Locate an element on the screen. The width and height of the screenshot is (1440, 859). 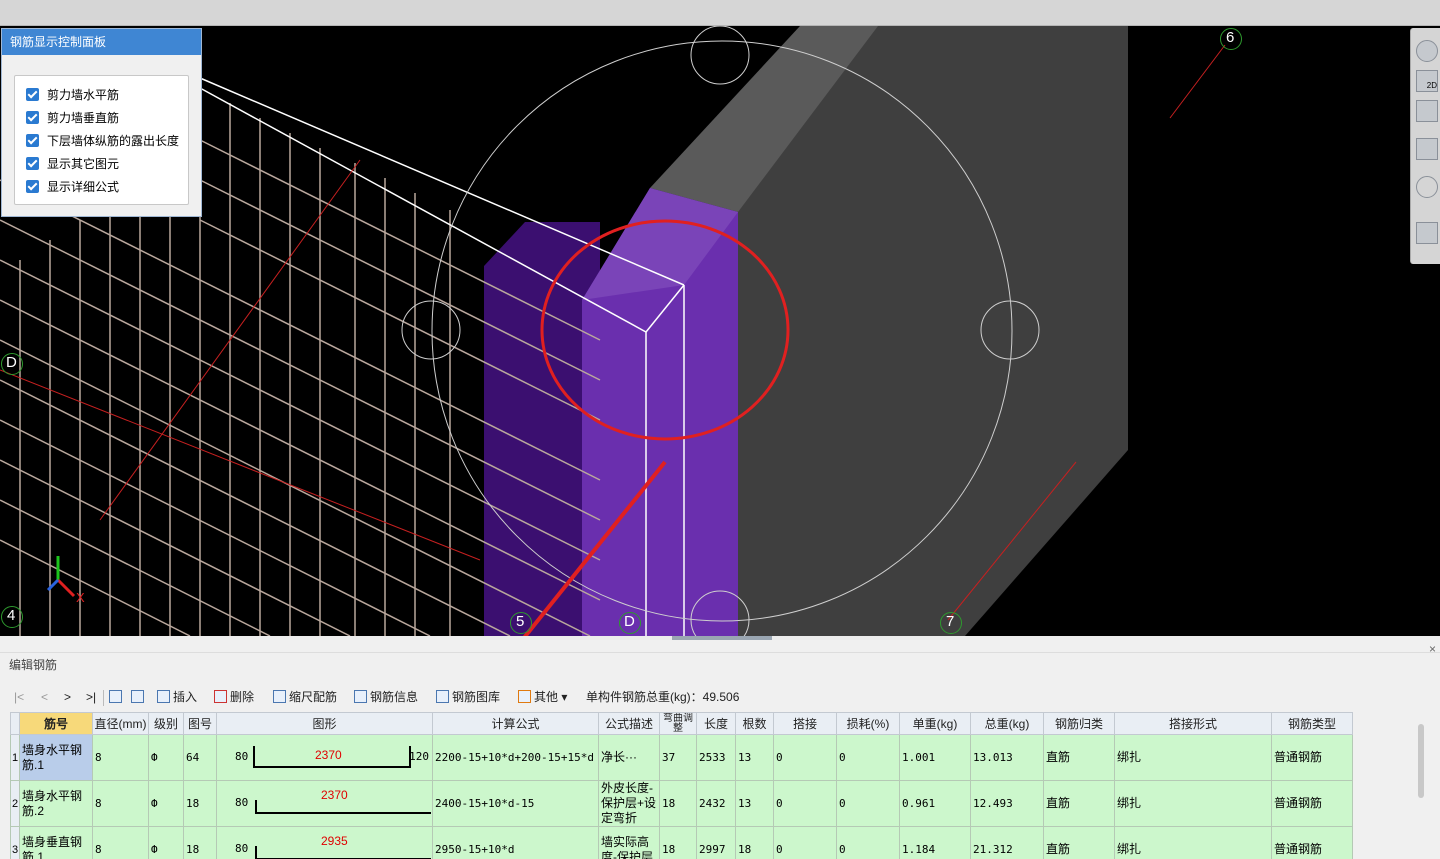
header-cell: 弯曲调整 is located at coordinates (678, 723).